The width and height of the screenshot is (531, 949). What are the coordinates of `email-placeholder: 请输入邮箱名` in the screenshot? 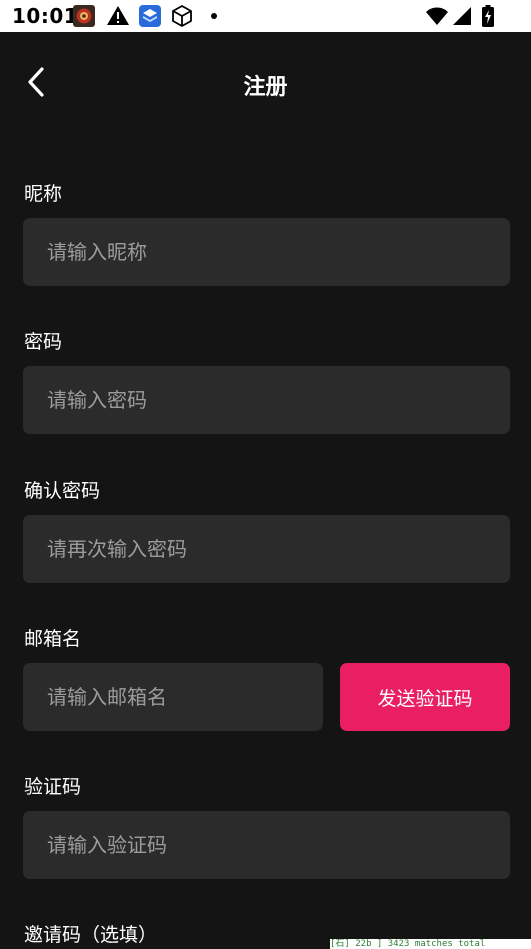 It's located at (107, 697).